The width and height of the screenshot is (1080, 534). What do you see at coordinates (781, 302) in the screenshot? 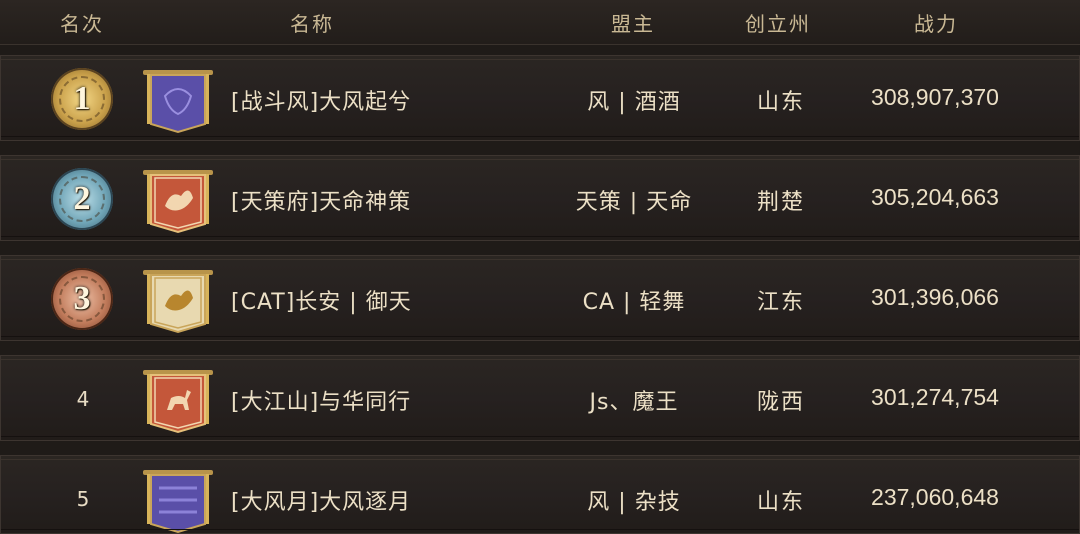
I see `alliance-state: 江东` at bounding box center [781, 302].